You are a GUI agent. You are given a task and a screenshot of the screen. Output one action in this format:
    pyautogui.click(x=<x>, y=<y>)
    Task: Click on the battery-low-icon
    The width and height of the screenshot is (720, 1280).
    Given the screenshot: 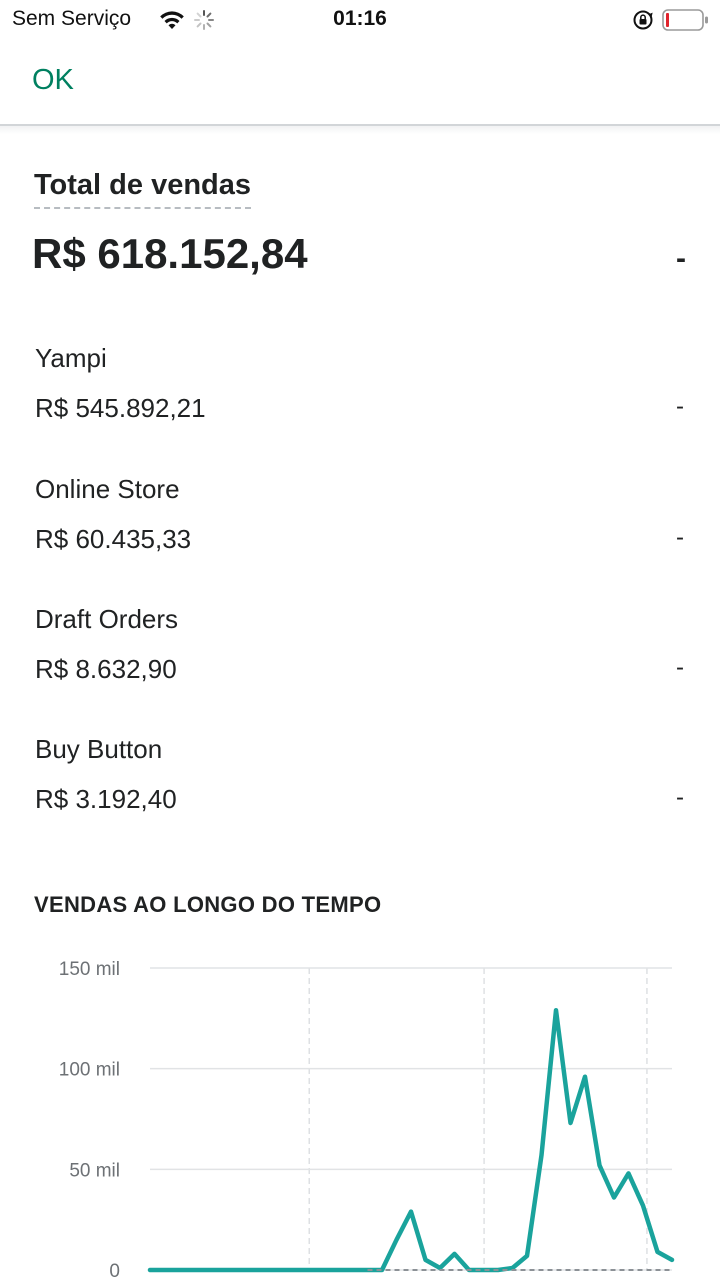 What is the action you would take?
    pyautogui.click(x=685, y=20)
    